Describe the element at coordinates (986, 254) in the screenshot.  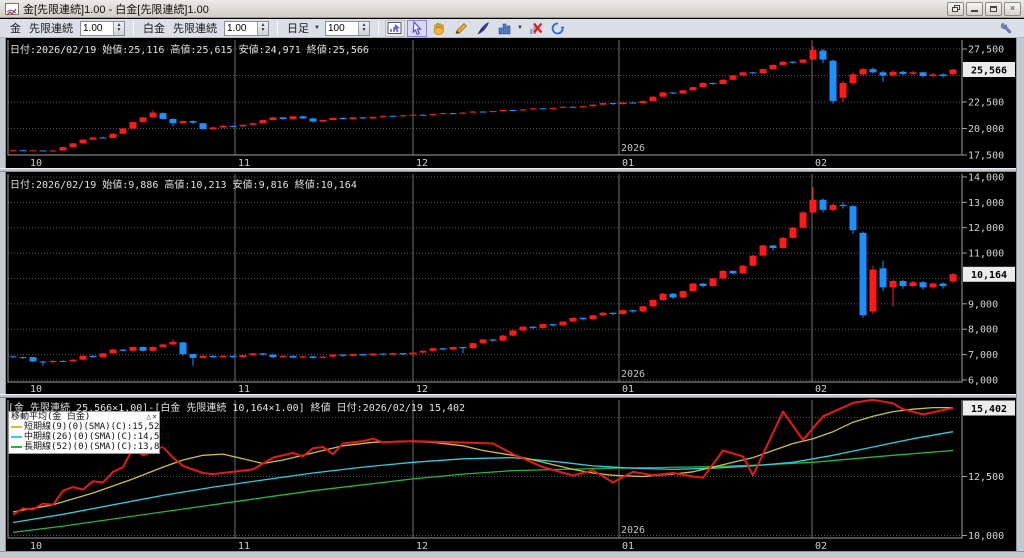
I see `svg-text: 11,000` at that location.